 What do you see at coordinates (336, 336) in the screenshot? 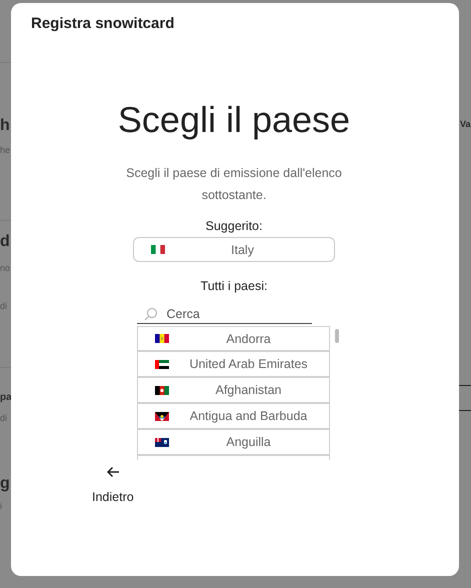
I see `scrollbar-thumb` at bounding box center [336, 336].